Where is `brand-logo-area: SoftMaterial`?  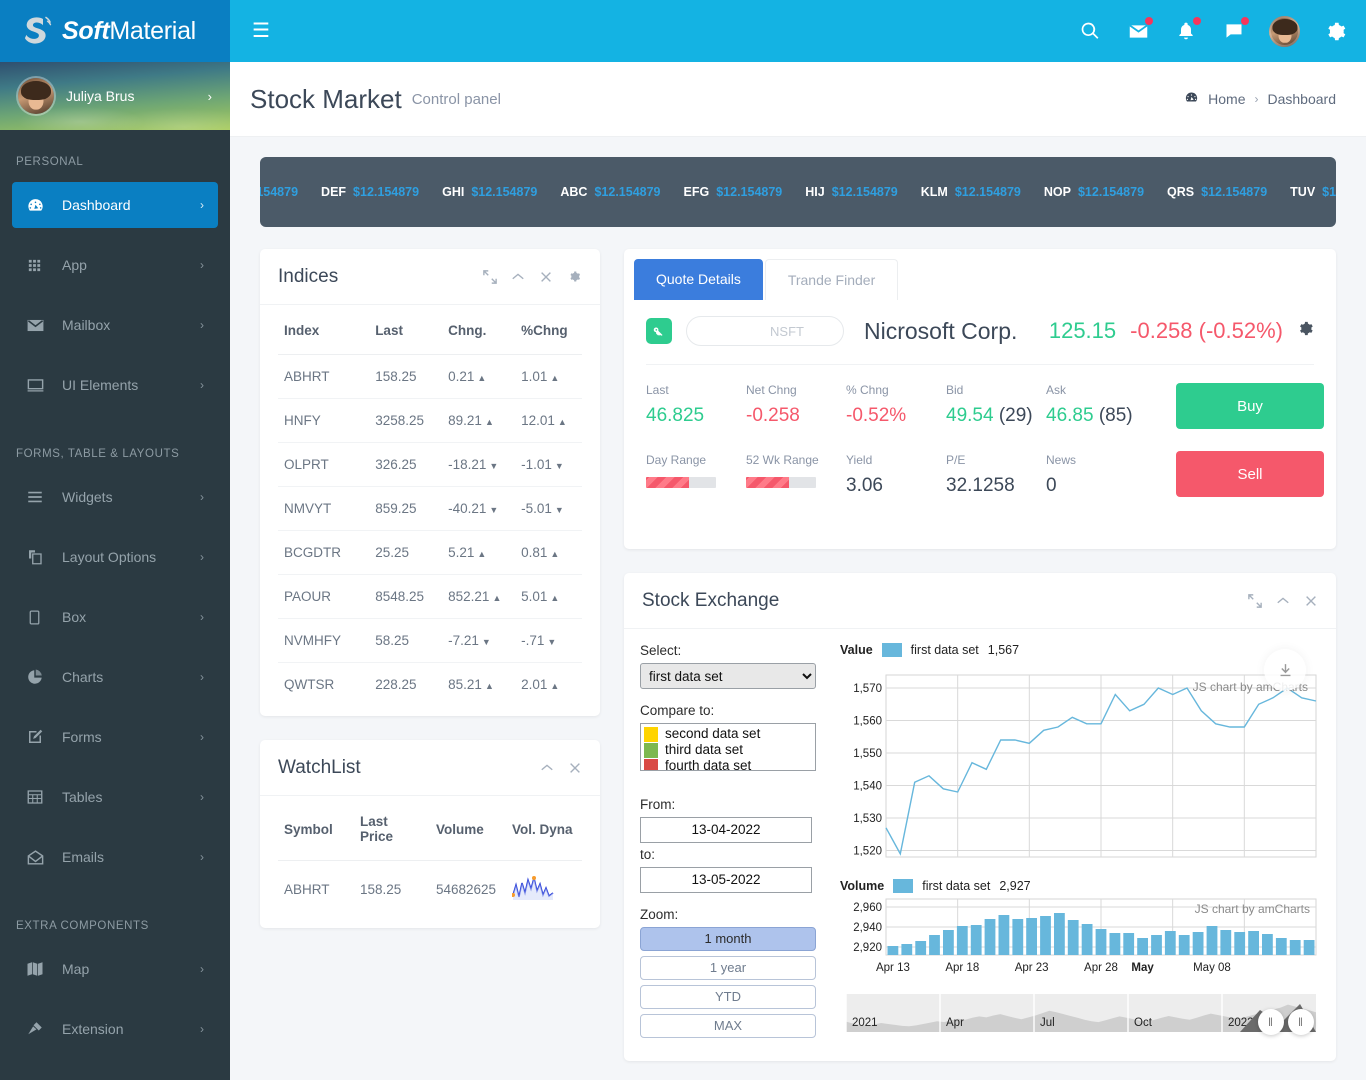 brand-logo-area: SoftMaterial is located at coordinates (115, 31).